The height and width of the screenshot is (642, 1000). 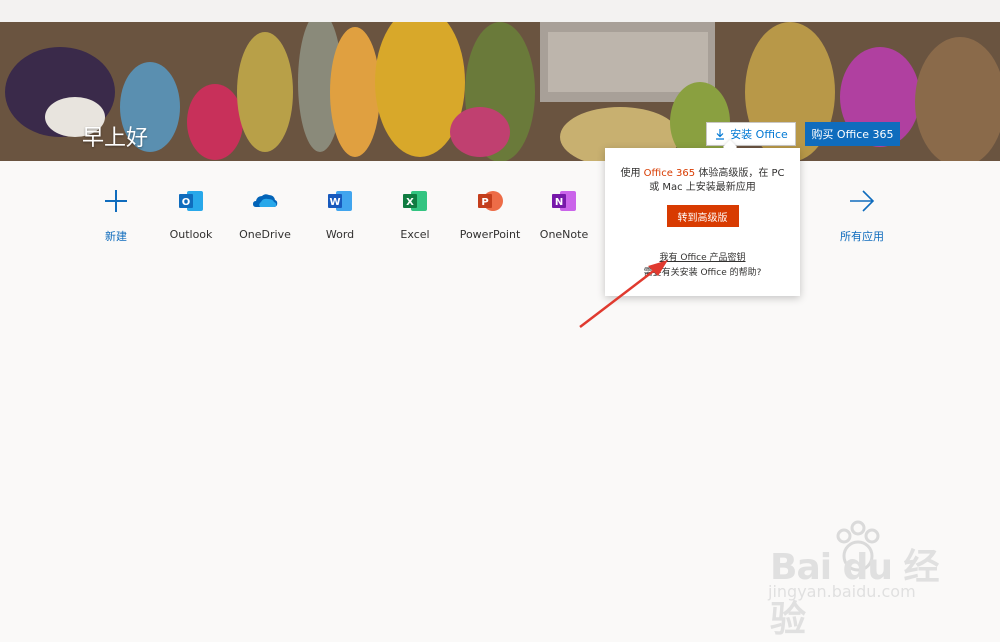 What do you see at coordinates (116, 201) in the screenshot?
I see `plus-icon` at bounding box center [116, 201].